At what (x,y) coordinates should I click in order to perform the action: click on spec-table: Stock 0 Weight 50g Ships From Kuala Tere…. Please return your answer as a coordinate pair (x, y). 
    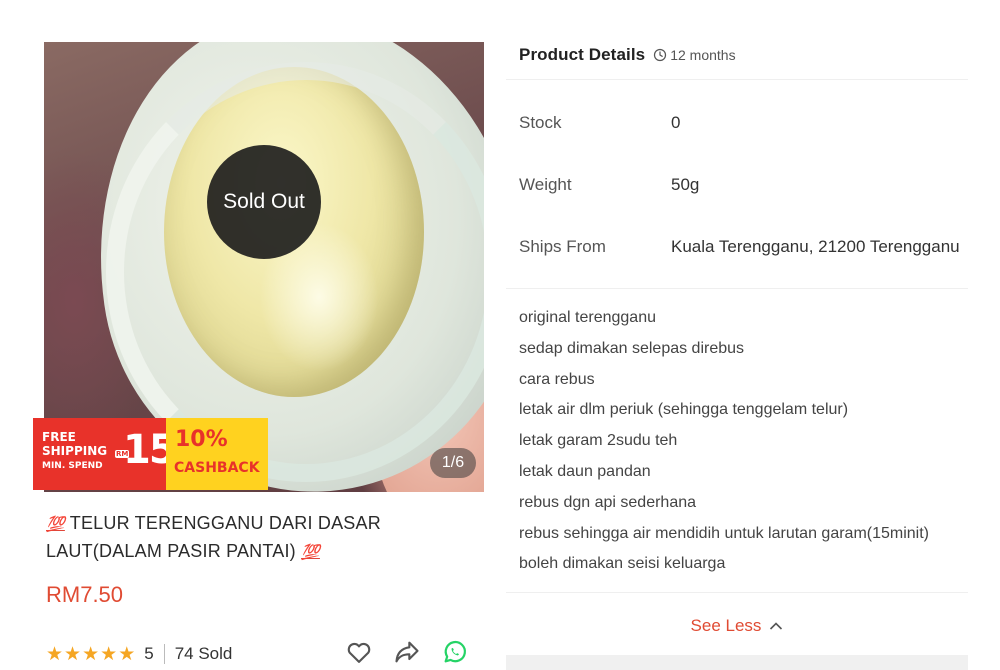
    Looking at the image, I should click on (737, 184).